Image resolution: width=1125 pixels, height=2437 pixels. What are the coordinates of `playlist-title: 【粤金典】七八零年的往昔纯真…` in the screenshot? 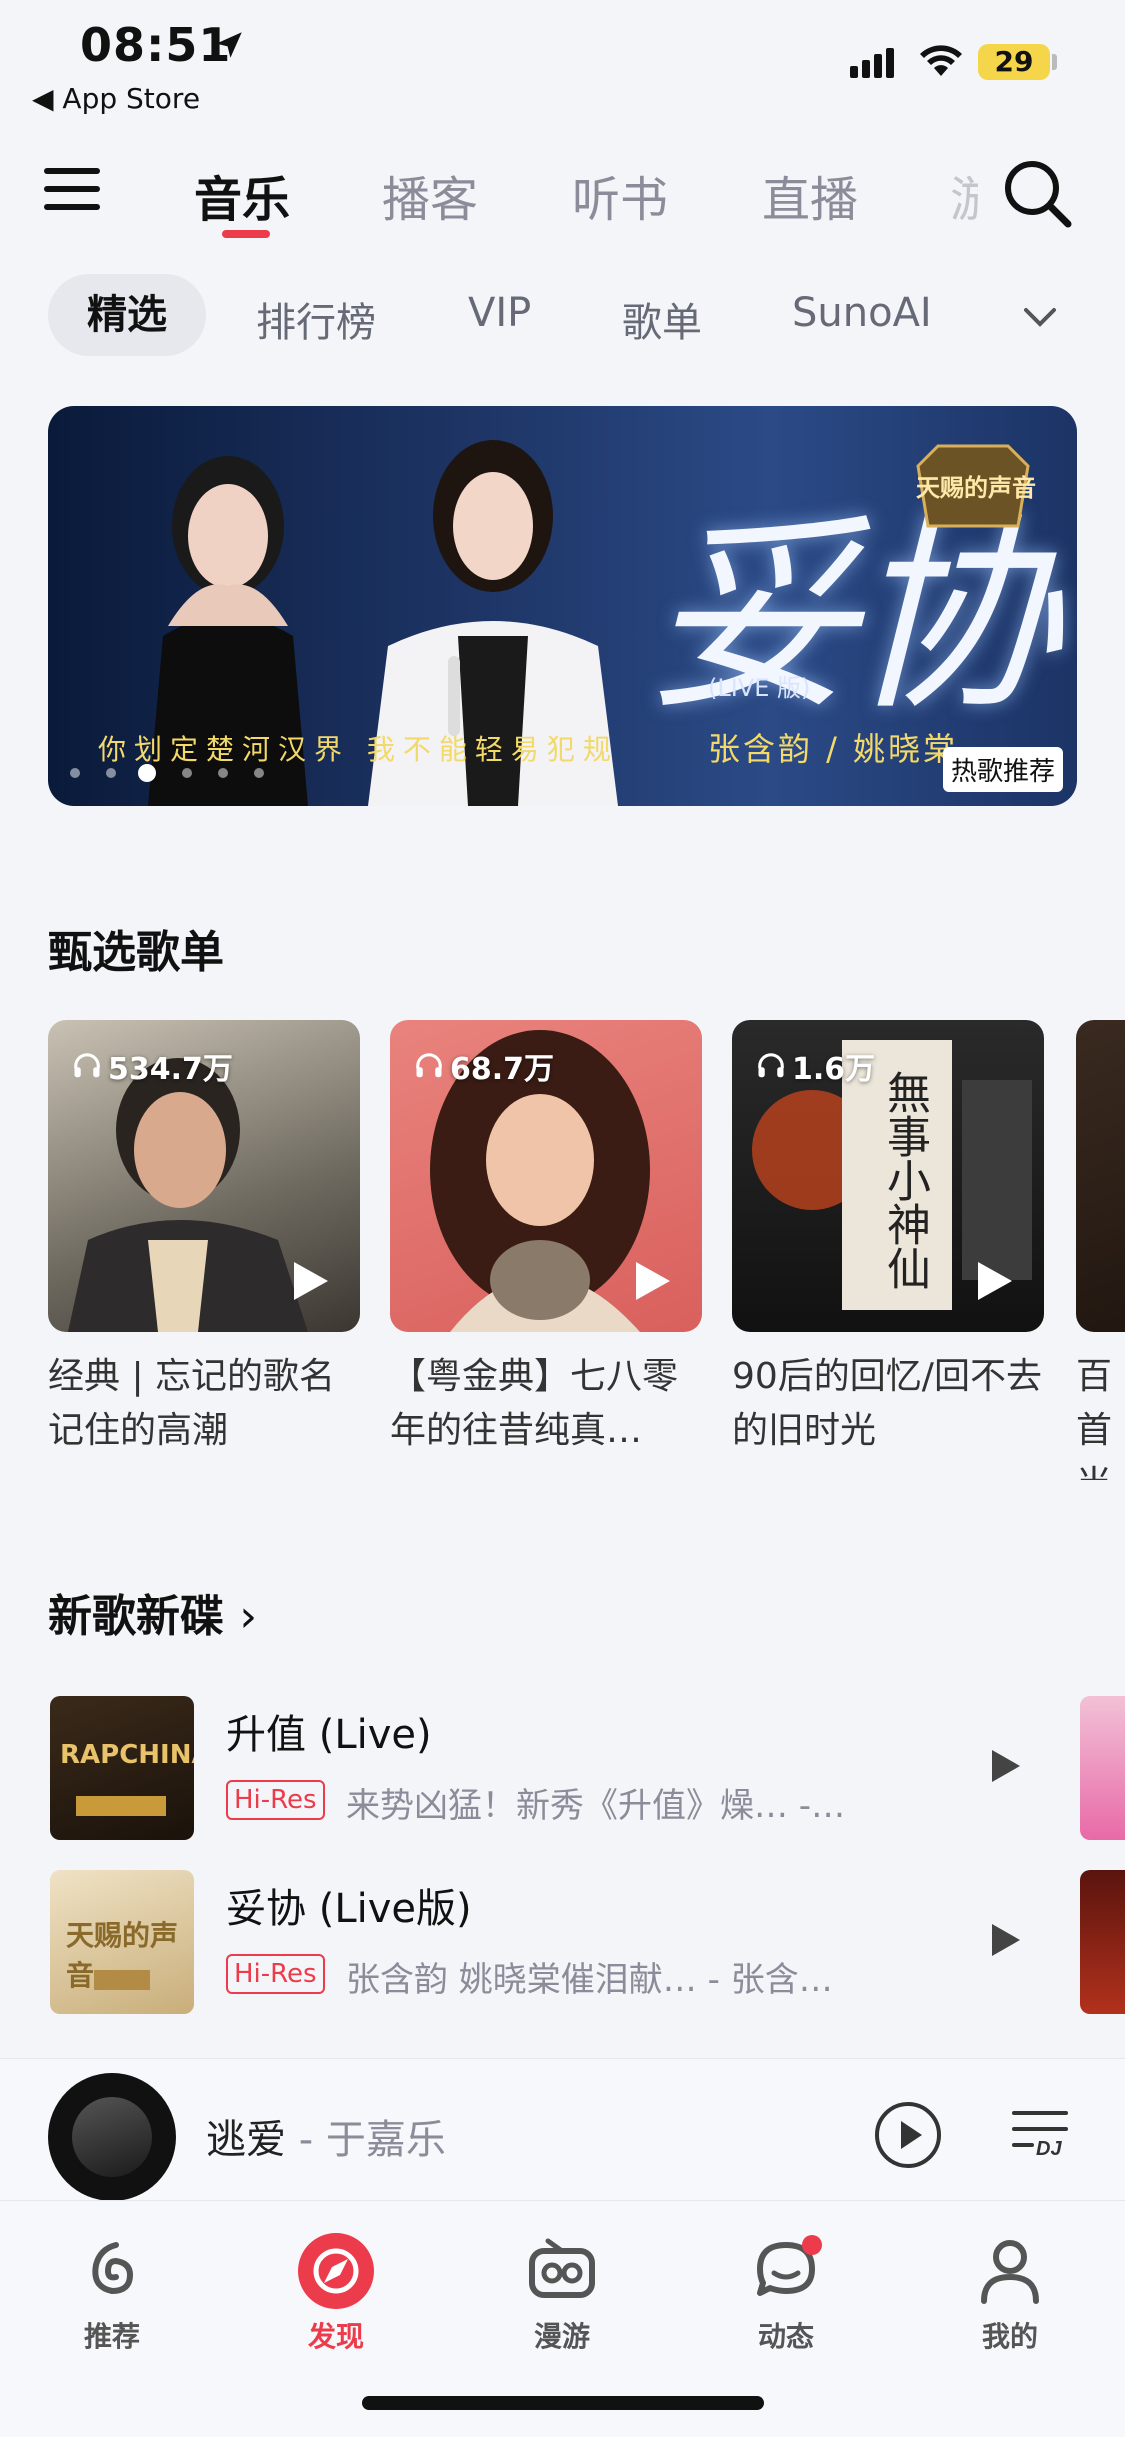 It's located at (534, 1403).